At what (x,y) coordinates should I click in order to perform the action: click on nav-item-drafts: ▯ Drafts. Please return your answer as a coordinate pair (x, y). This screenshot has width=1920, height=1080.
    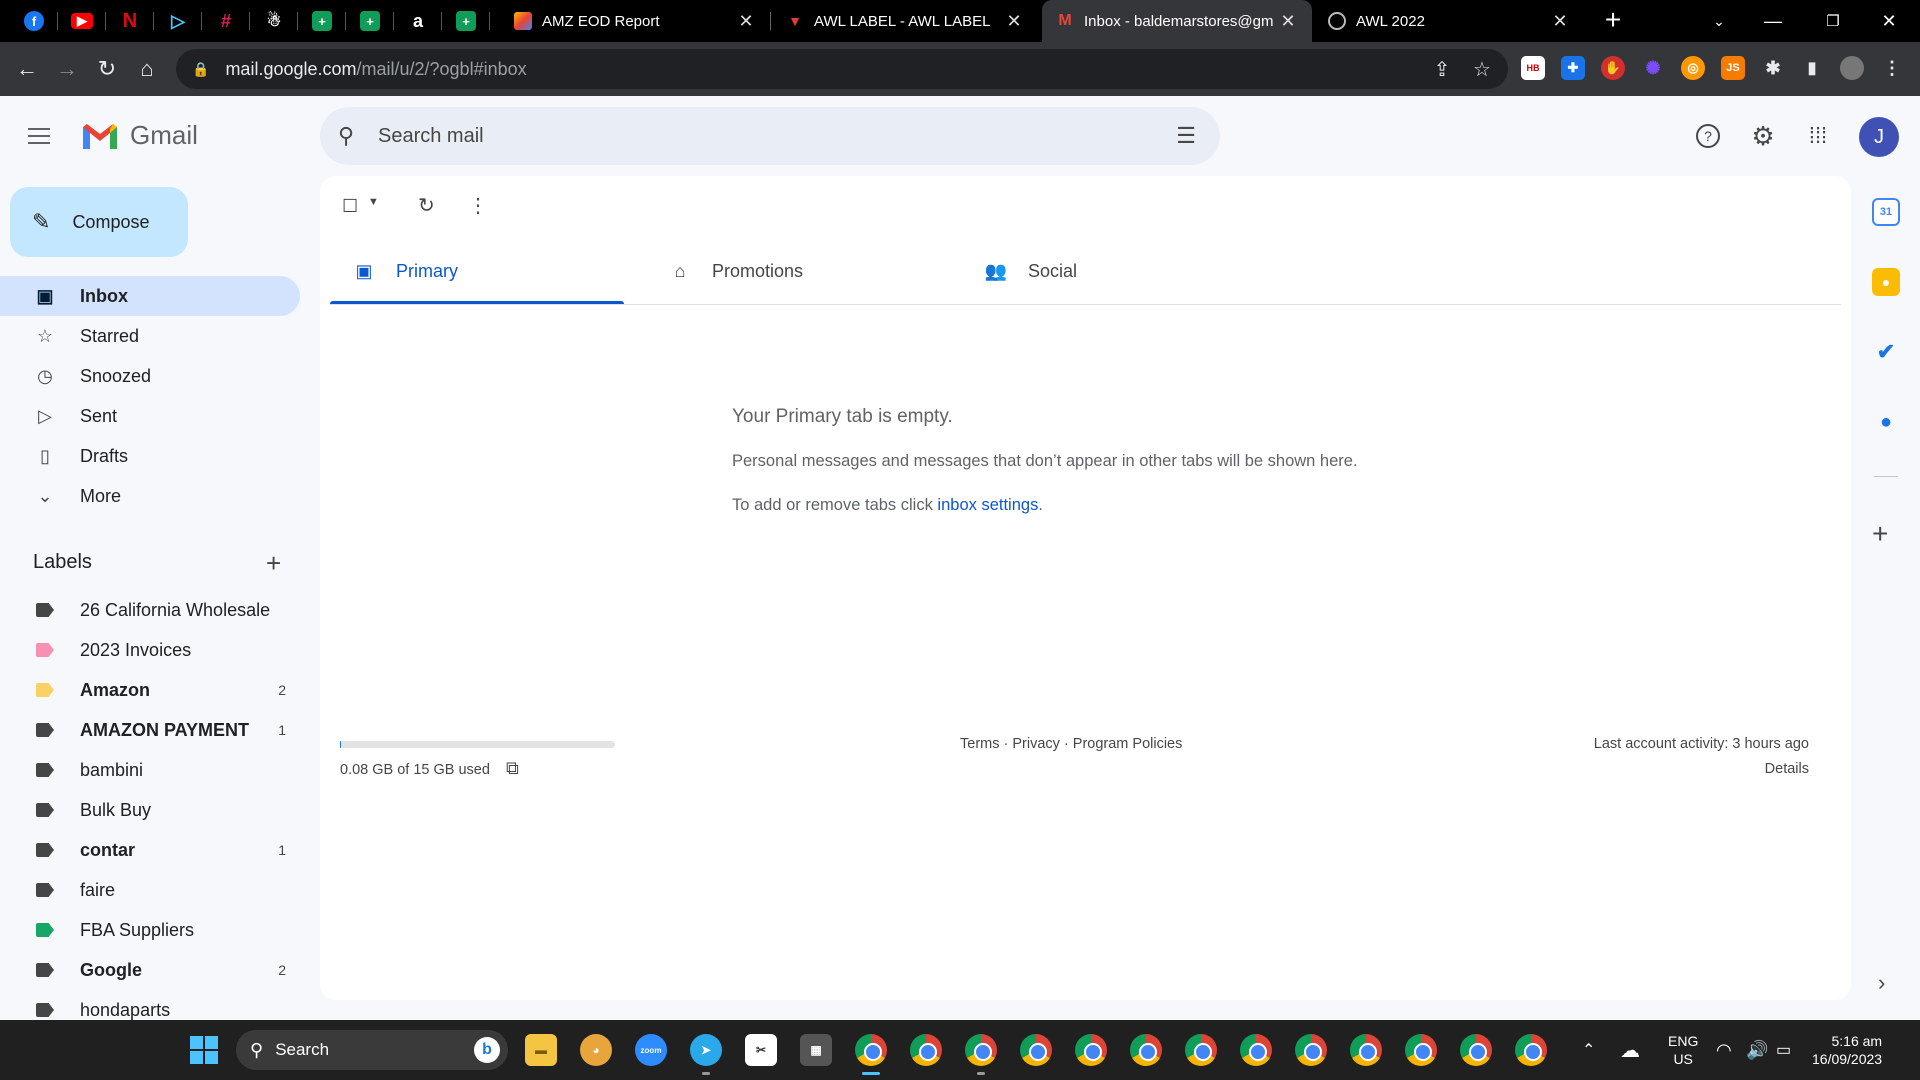
    Looking at the image, I should click on (150, 456).